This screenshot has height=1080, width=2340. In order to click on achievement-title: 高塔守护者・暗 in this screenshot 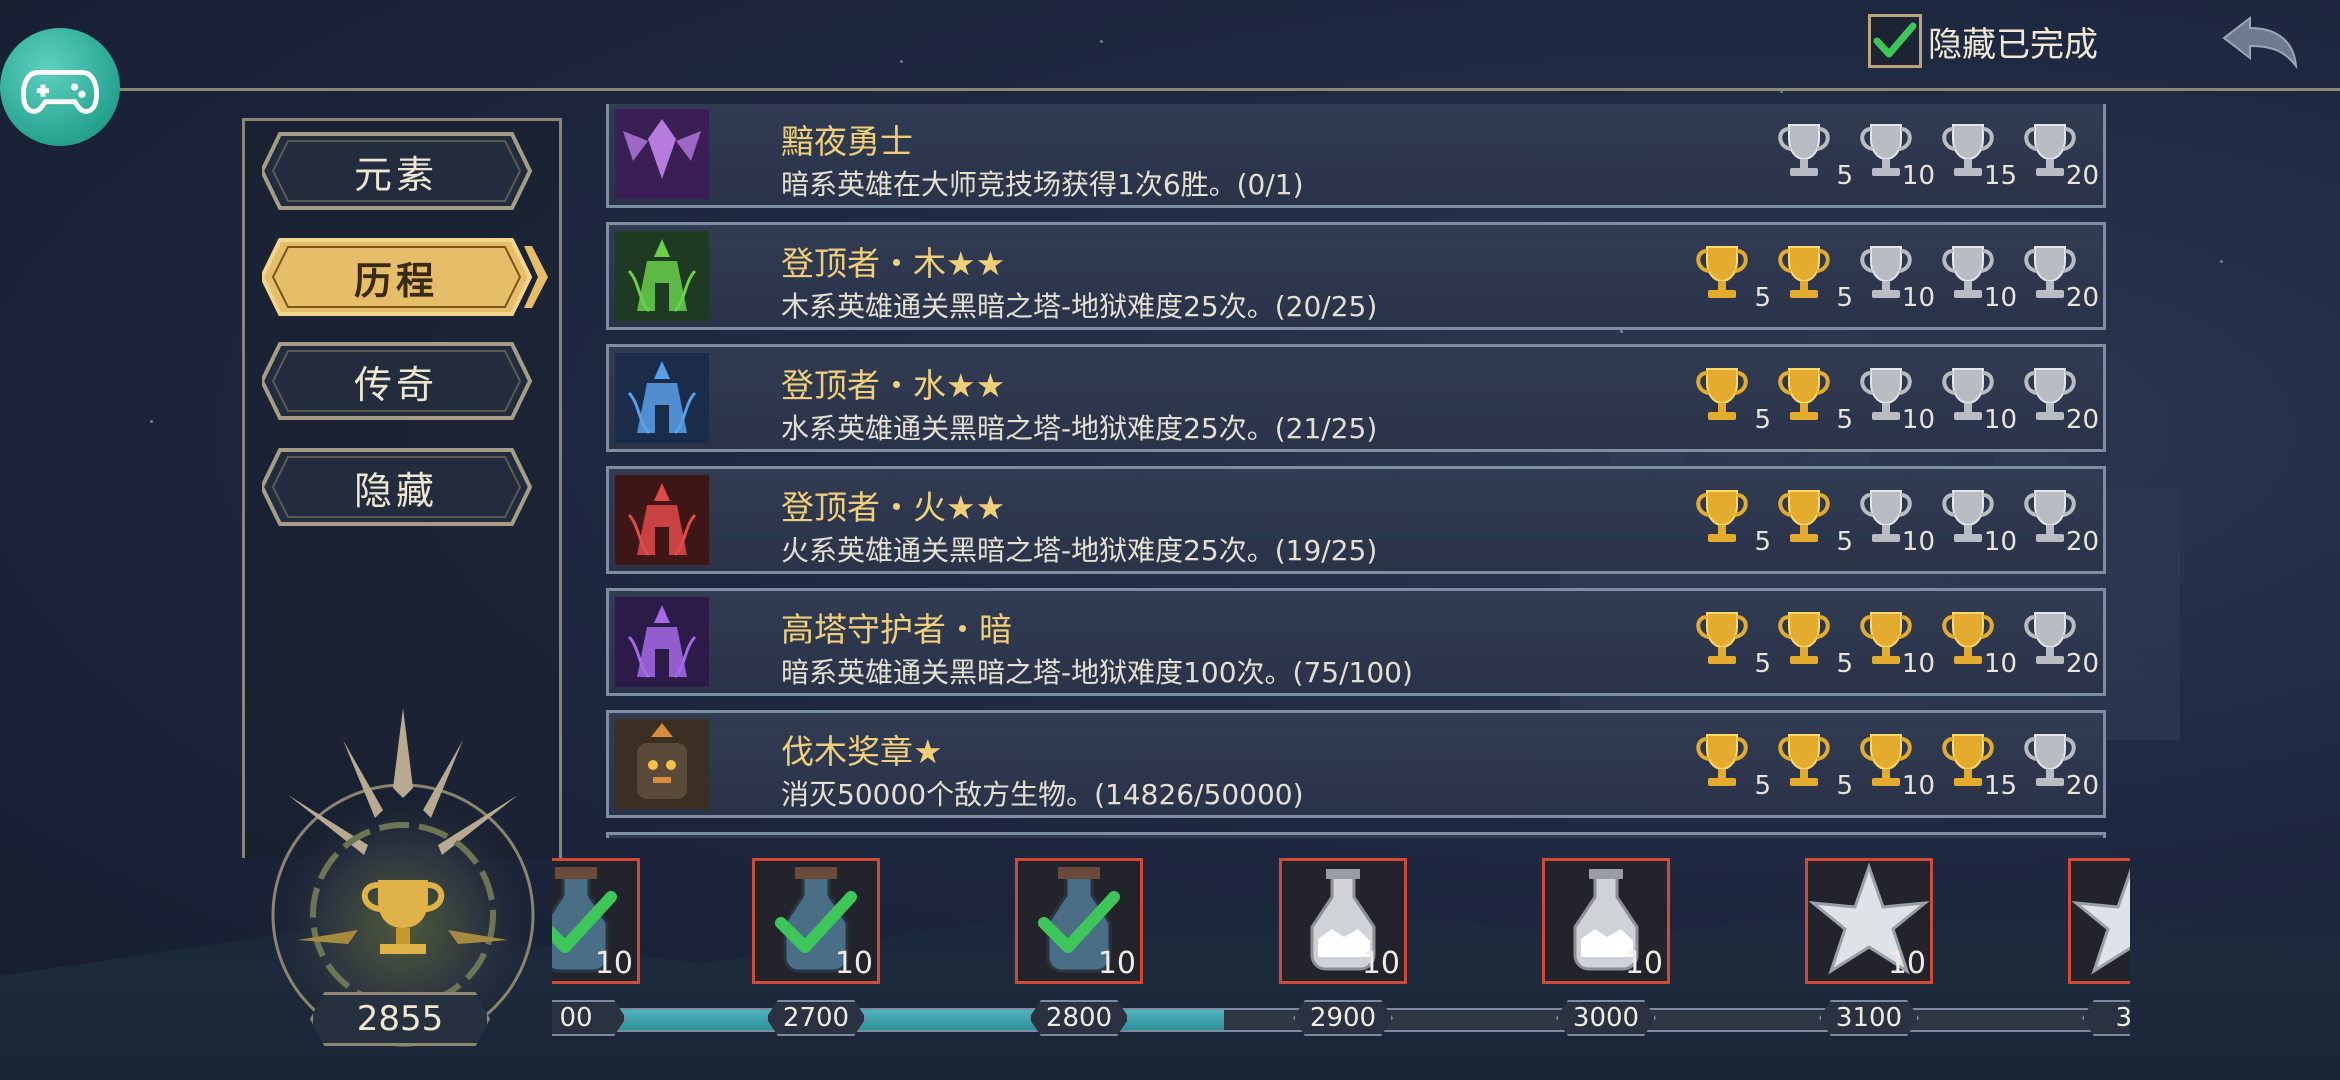, I will do `click(896, 629)`.